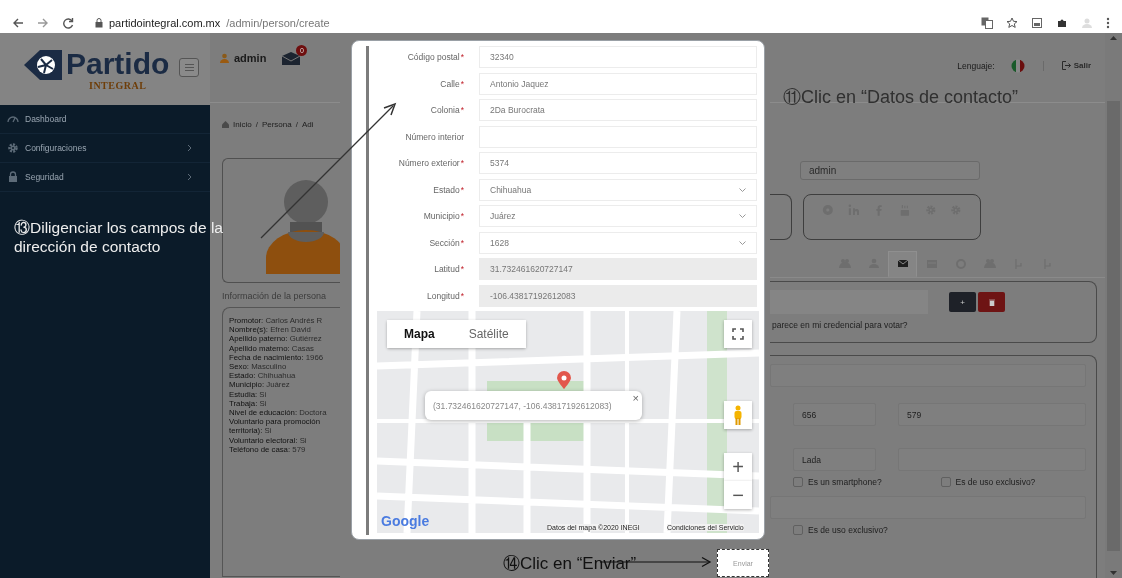 This screenshot has width=1122, height=578. I want to click on panel-edge, so click(781, 217).